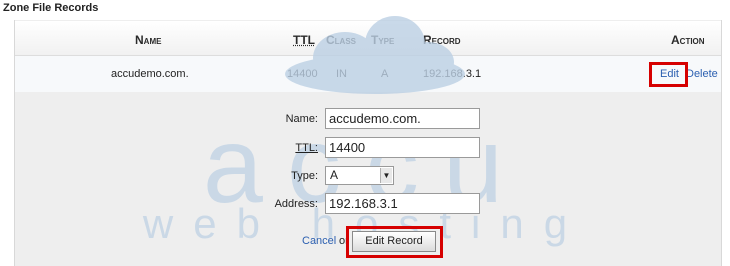 This screenshot has width=730, height=266. What do you see at coordinates (382, 40) in the screenshot?
I see `column-header-type: Type` at bounding box center [382, 40].